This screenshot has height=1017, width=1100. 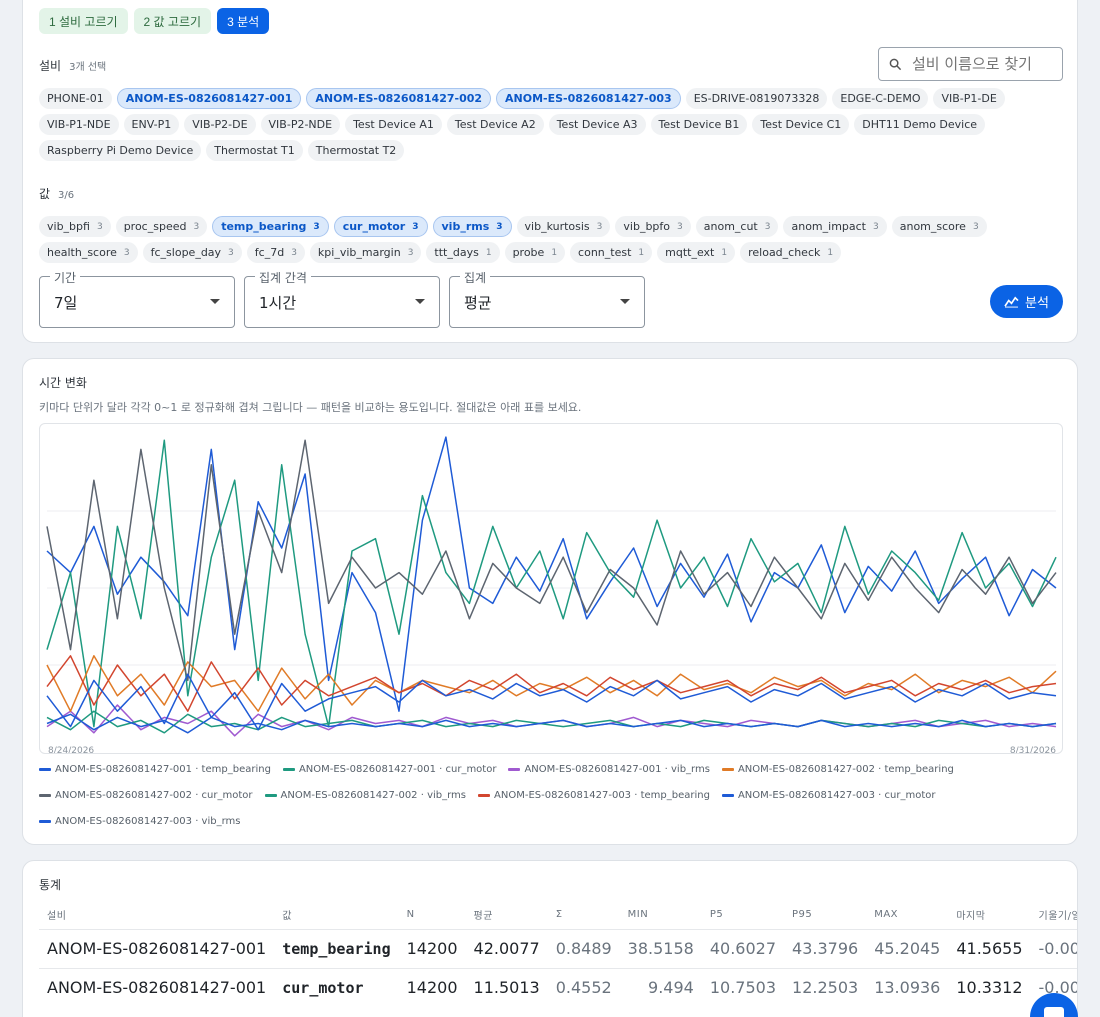 What do you see at coordinates (696, 252) in the screenshot?
I see `value-chip: mqtt_ext 1` at bounding box center [696, 252].